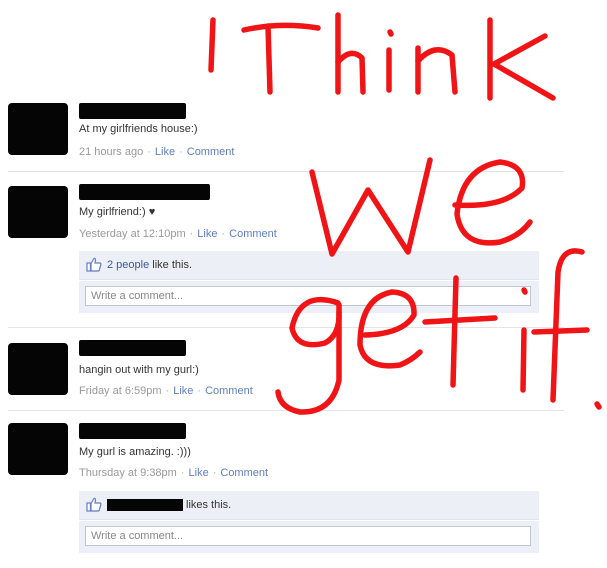  What do you see at coordinates (128, 265) in the screenshot?
I see `likes-count-link: 2 people` at bounding box center [128, 265].